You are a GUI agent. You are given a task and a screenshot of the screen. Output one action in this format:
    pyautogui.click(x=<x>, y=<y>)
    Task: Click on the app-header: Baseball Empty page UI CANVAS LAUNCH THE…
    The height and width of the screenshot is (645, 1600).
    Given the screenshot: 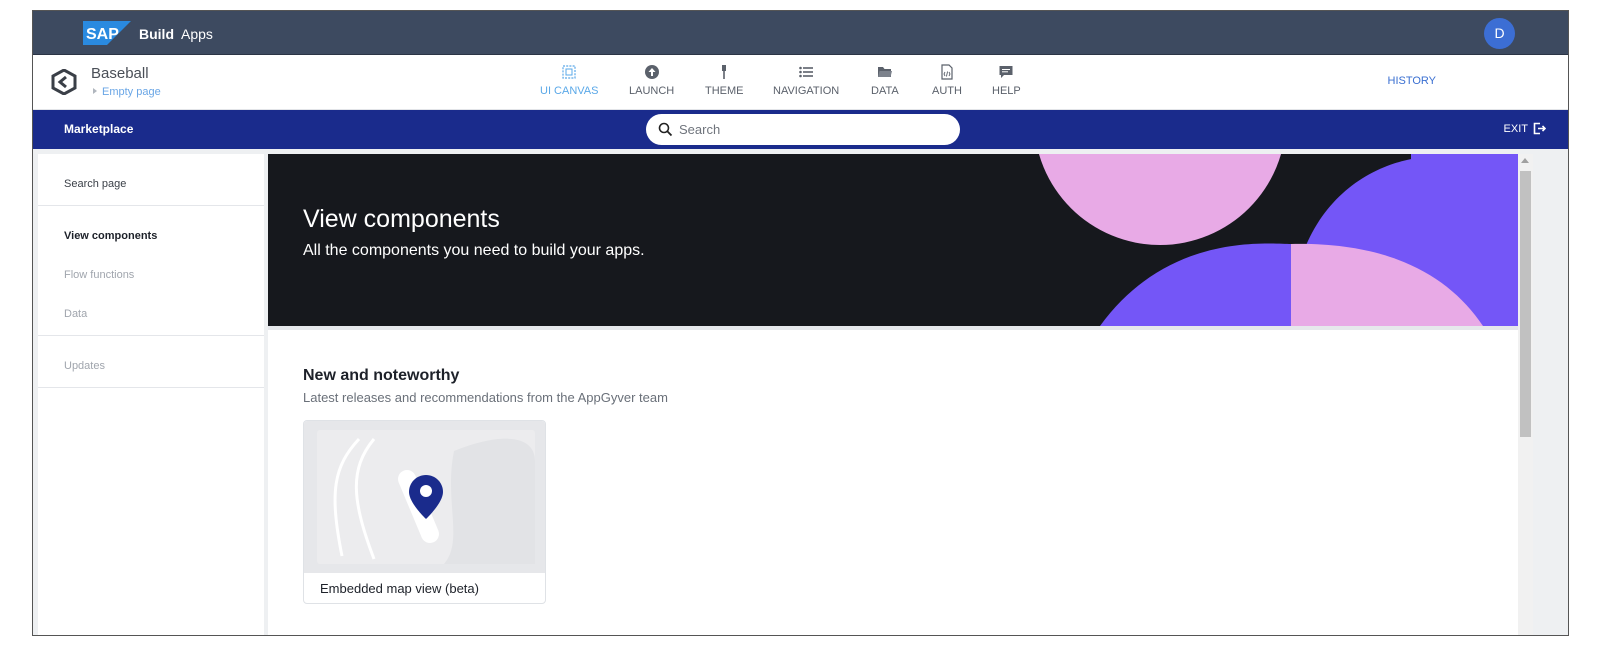 What is the action you would take?
    pyautogui.click(x=800, y=82)
    